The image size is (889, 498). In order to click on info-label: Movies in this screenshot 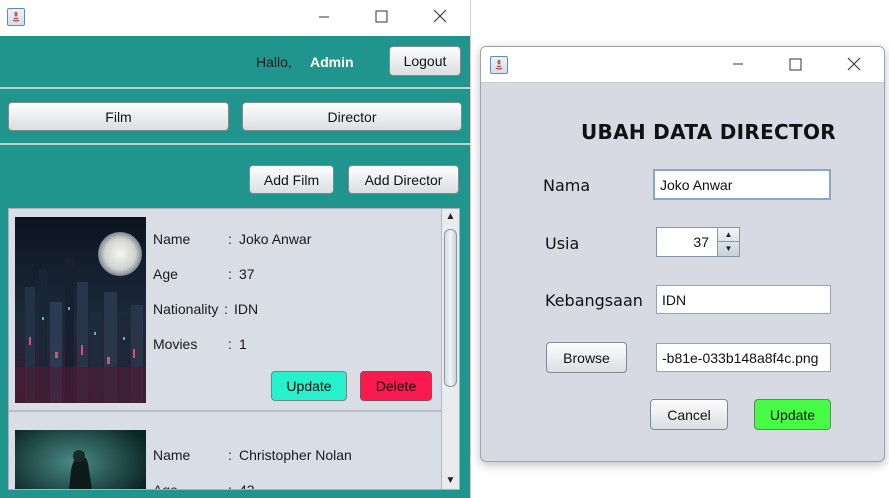, I will do `click(175, 344)`.